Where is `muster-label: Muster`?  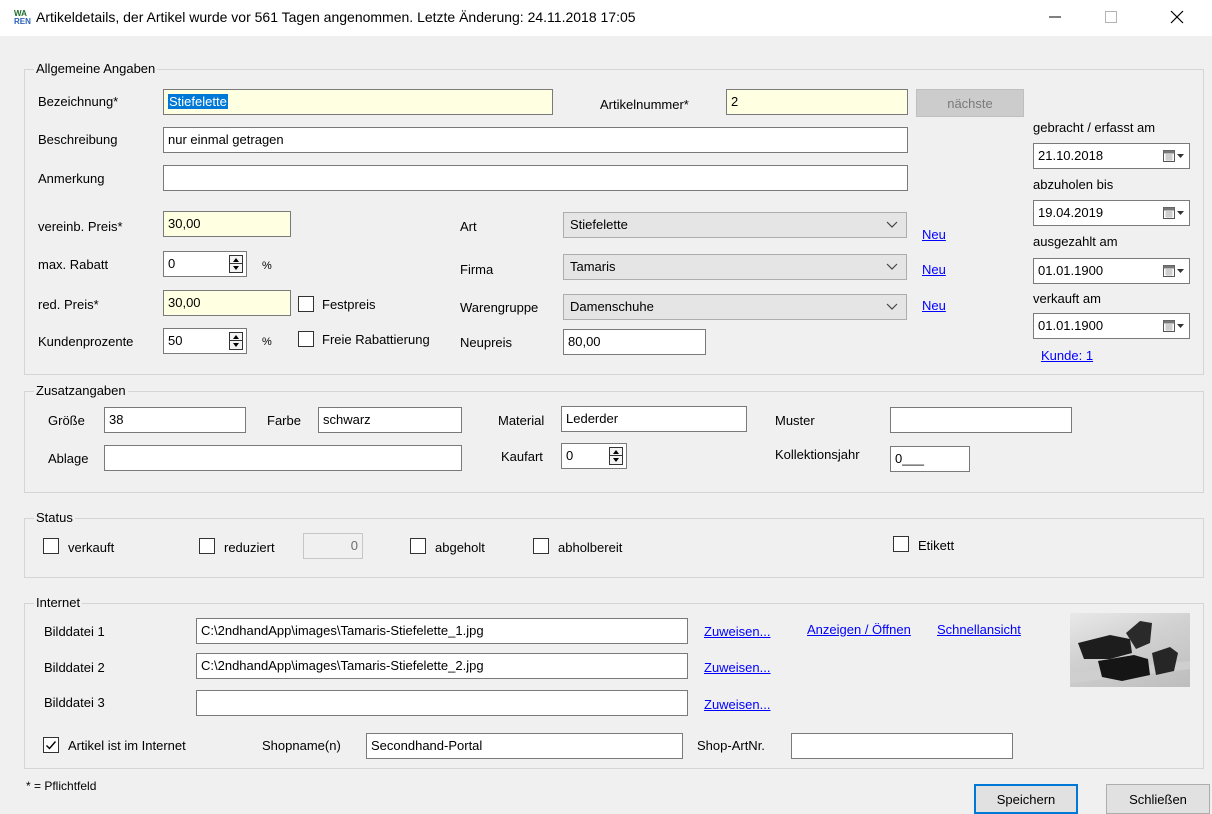
muster-label: Muster is located at coordinates (795, 420).